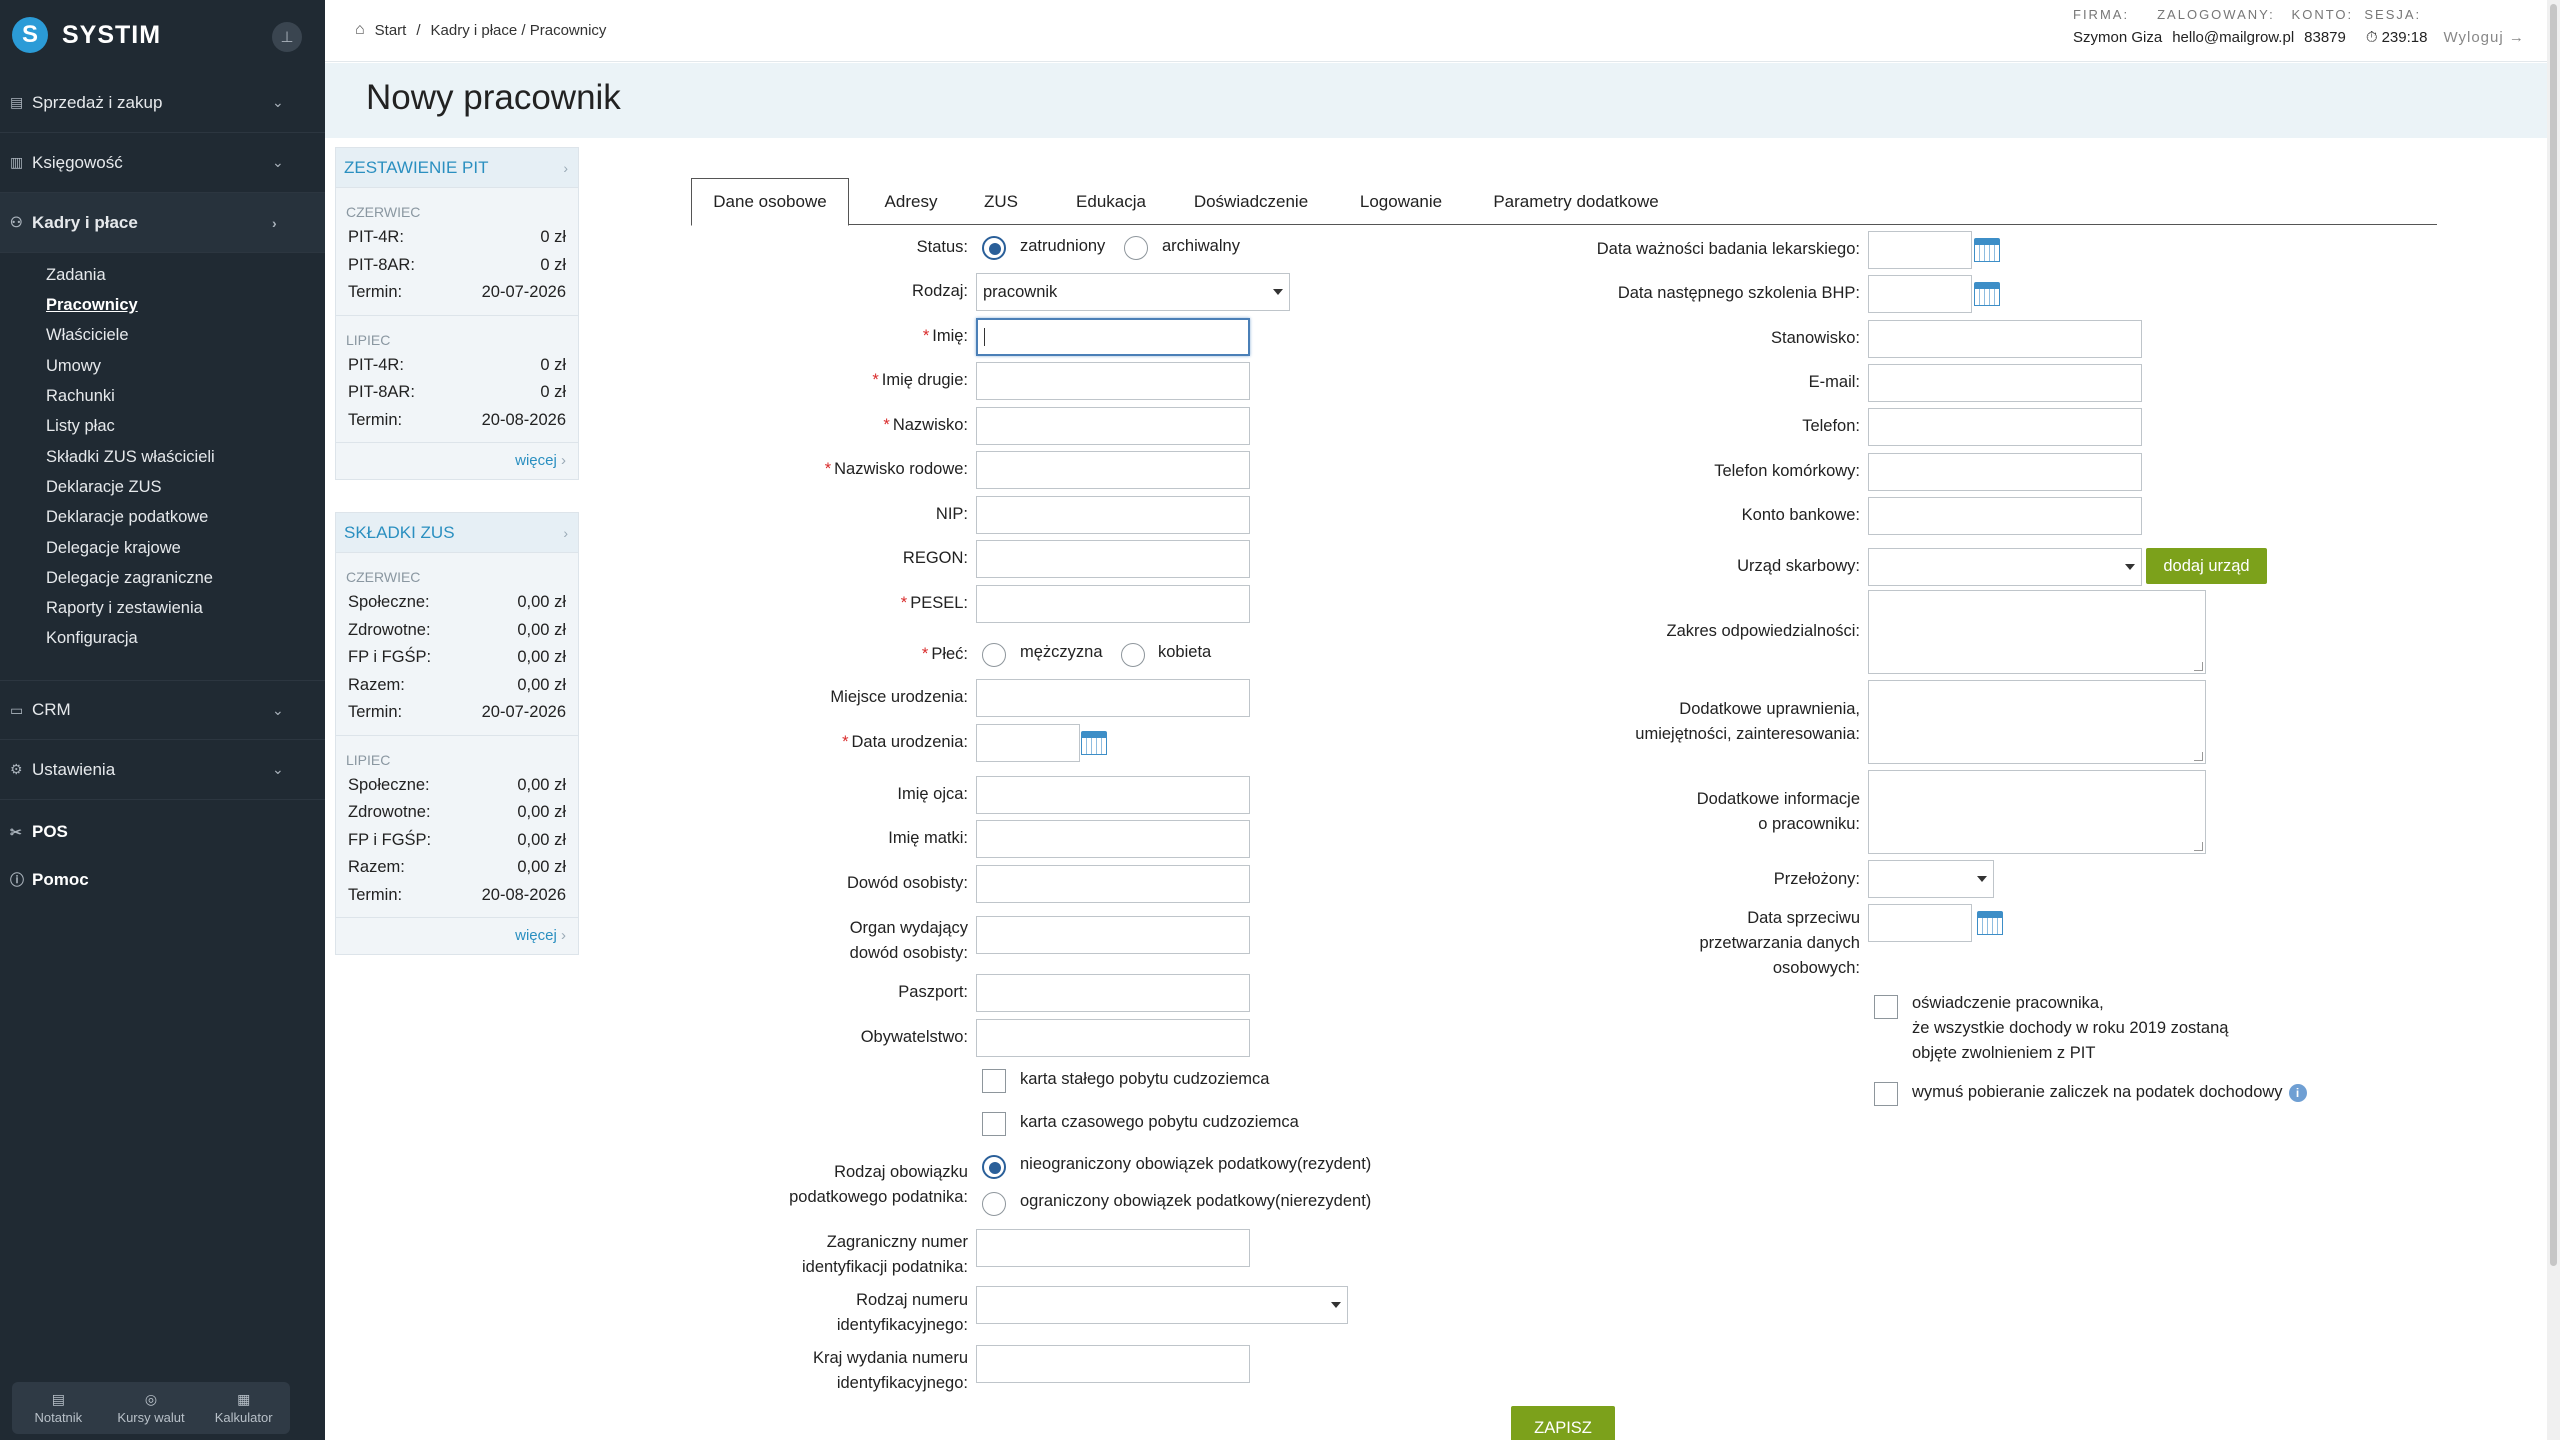  Describe the element at coordinates (457, 533) in the screenshot. I see `widget-zus-header: SKŁADKI ZUS ›` at that location.